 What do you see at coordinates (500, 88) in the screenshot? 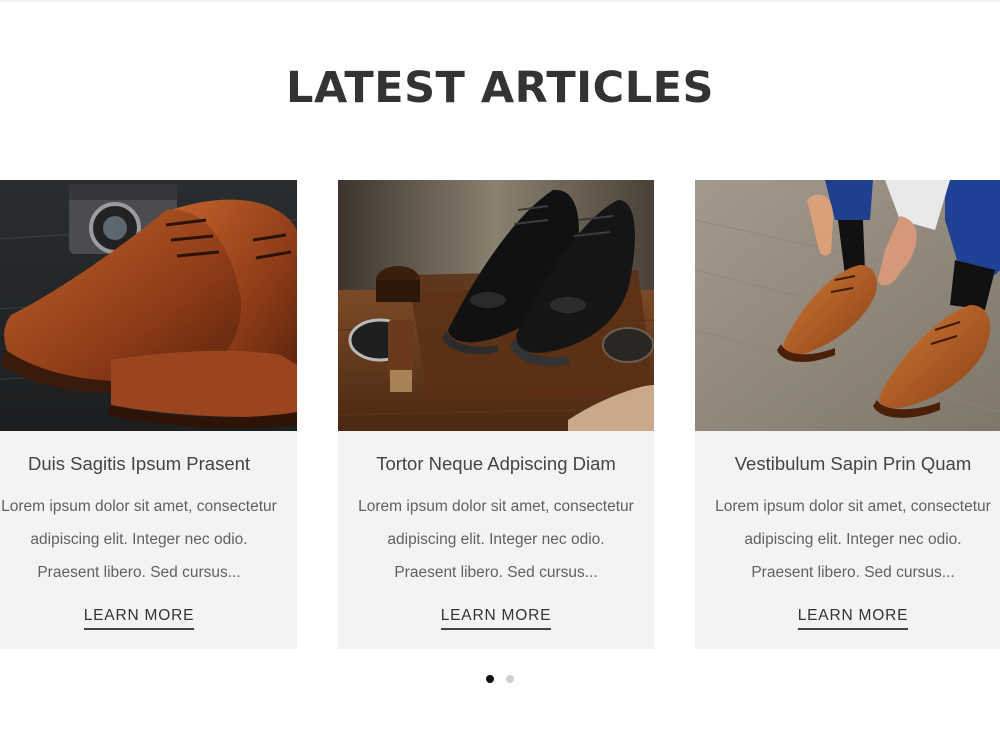
I see `section-title: LATEST ARTICLES` at bounding box center [500, 88].